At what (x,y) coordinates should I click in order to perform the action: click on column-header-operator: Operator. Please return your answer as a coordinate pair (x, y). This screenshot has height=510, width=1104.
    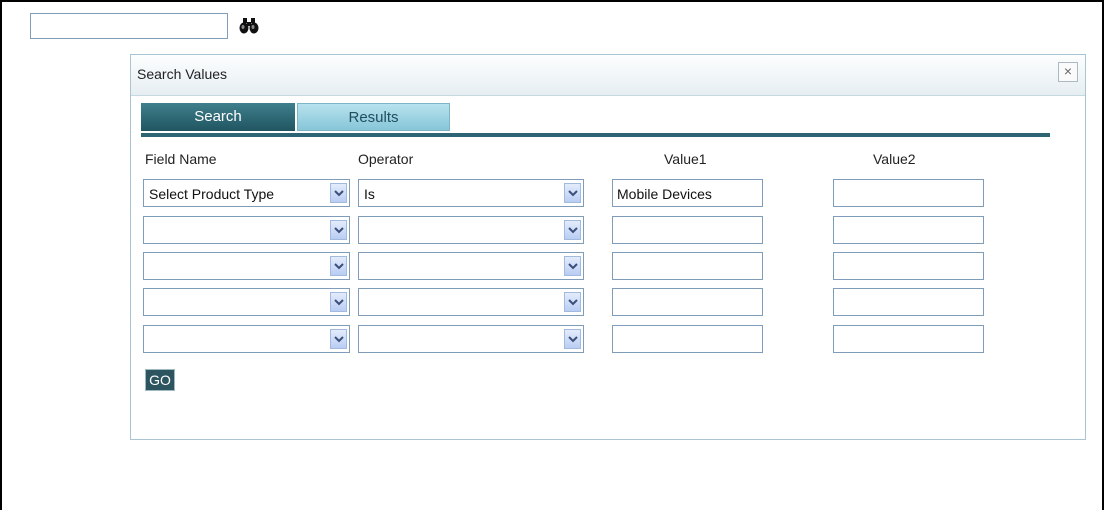
    Looking at the image, I should click on (386, 159).